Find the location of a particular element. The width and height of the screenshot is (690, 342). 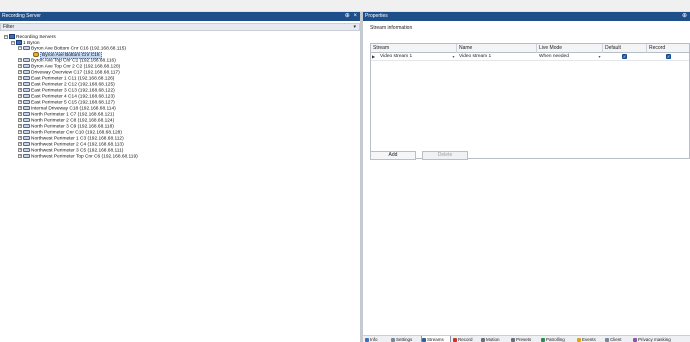

tab-label: Record is located at coordinates (465, 339).